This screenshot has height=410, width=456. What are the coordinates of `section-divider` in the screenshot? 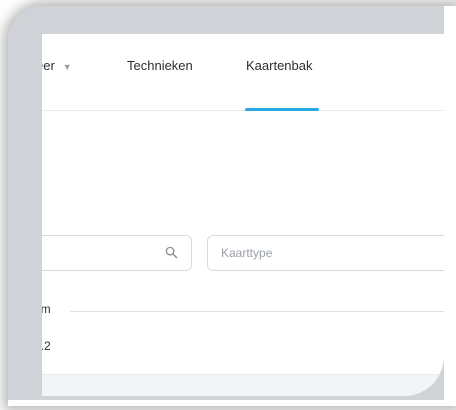 It's located at (257, 311).